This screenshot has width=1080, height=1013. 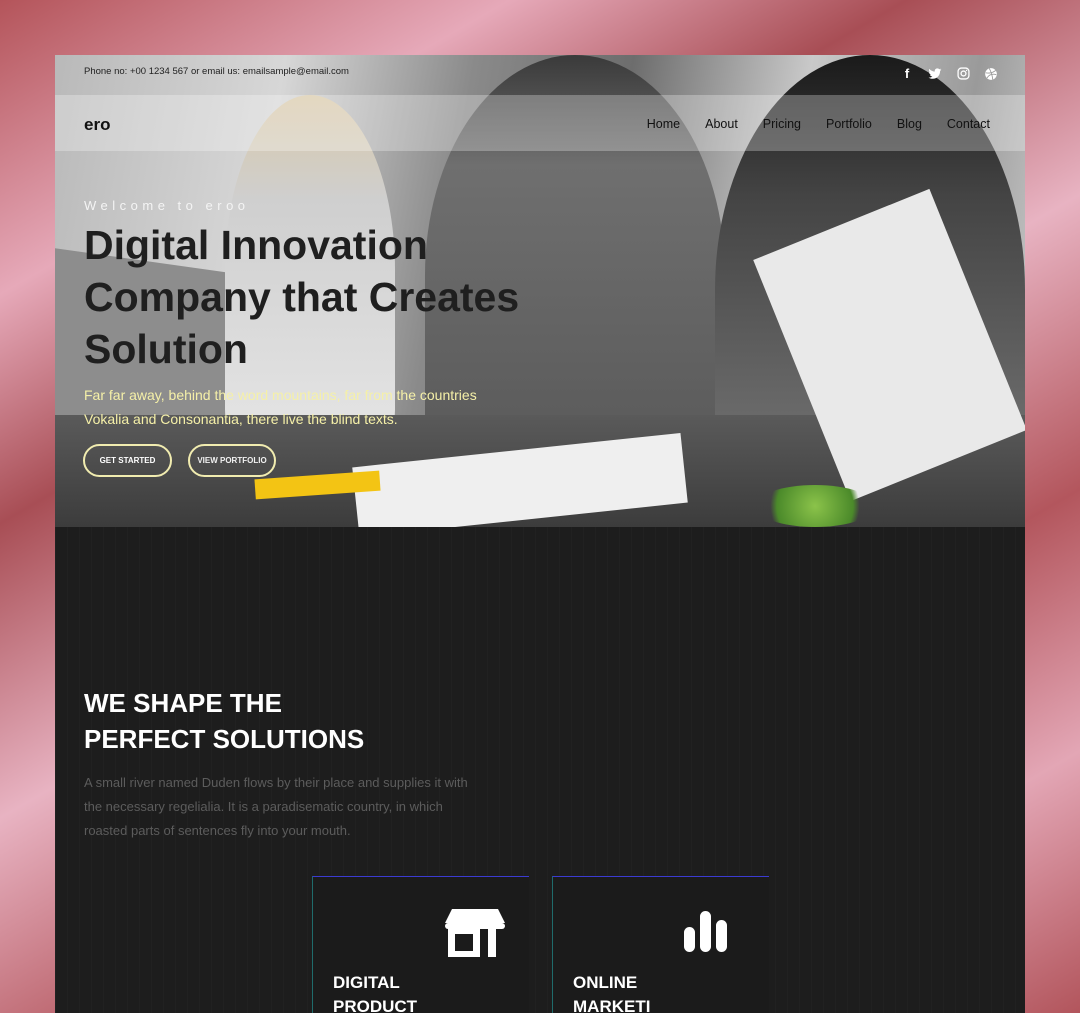 What do you see at coordinates (183, 703) in the screenshot?
I see `section-title-line: WE SHAPE THE` at bounding box center [183, 703].